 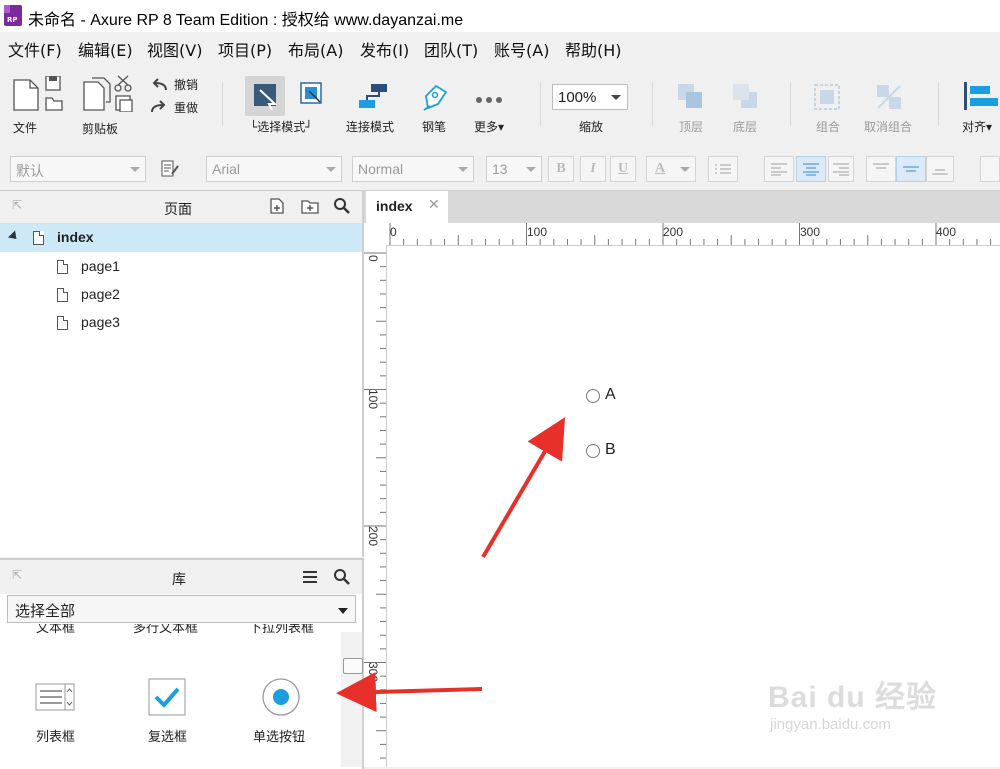 What do you see at coordinates (311, 95) in the screenshot?
I see `intersect-select-icon` at bounding box center [311, 95].